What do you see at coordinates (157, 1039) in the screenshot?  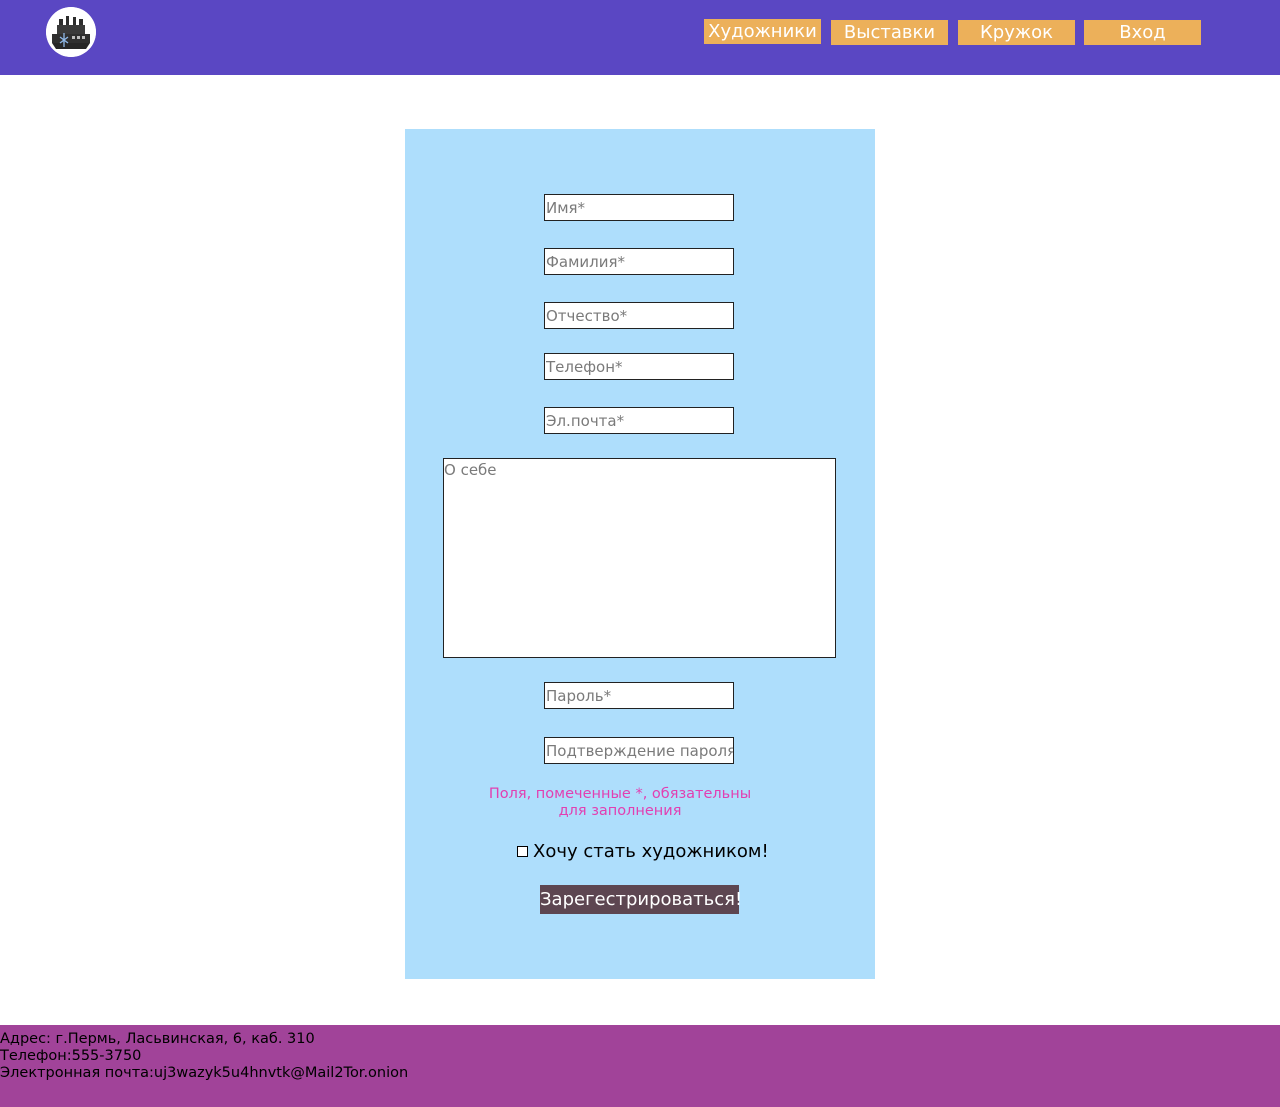 I see `footer-address: Адрес: г.Пермь, Ласьвинская, 6, каб. 310` at bounding box center [157, 1039].